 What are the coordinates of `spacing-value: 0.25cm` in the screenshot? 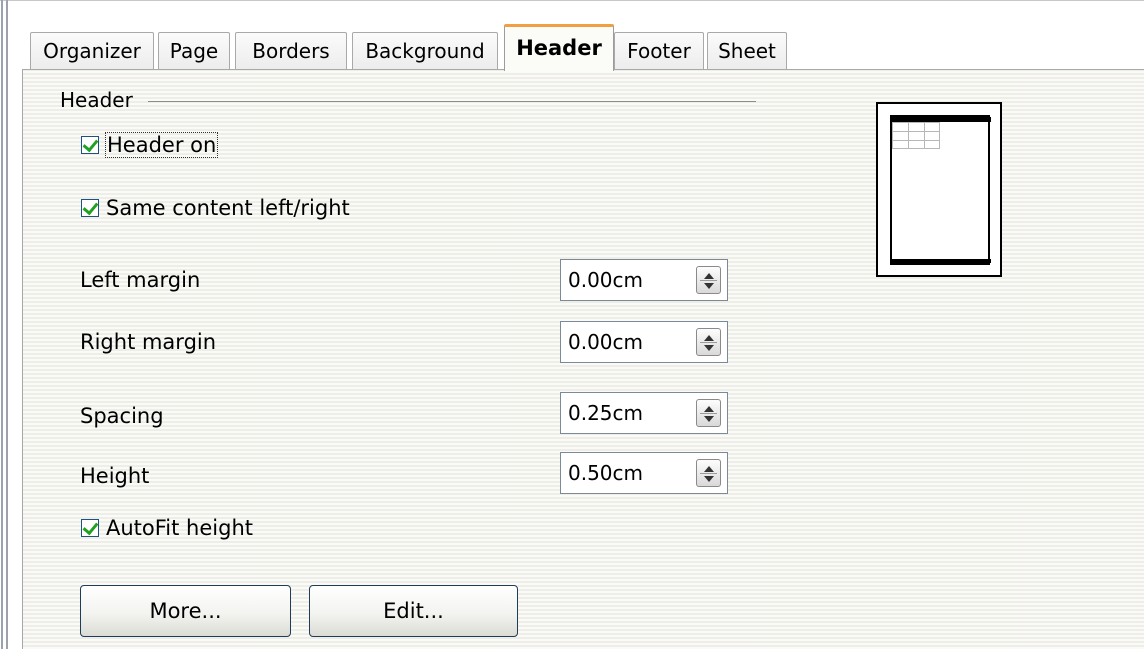 It's located at (605, 413).